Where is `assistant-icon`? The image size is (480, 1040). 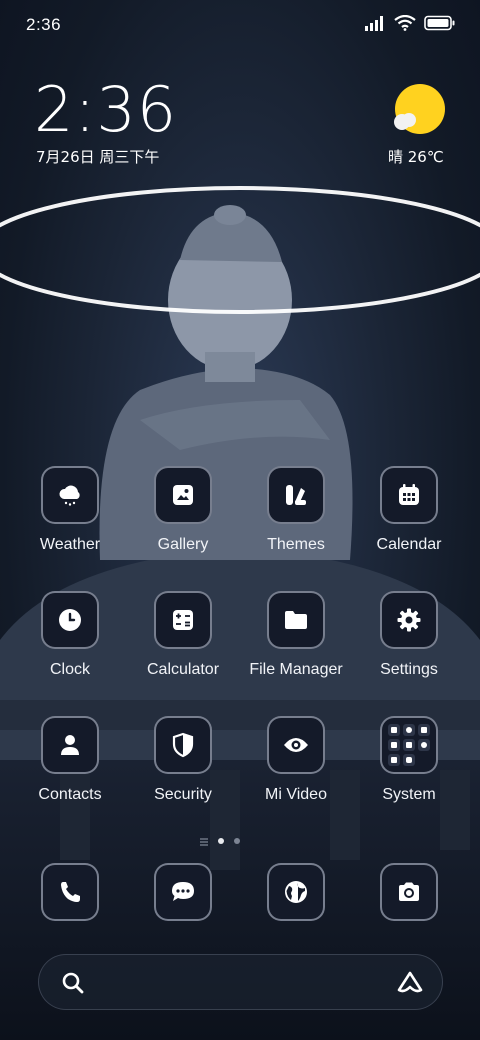
assistant-icon is located at coordinates (410, 984).